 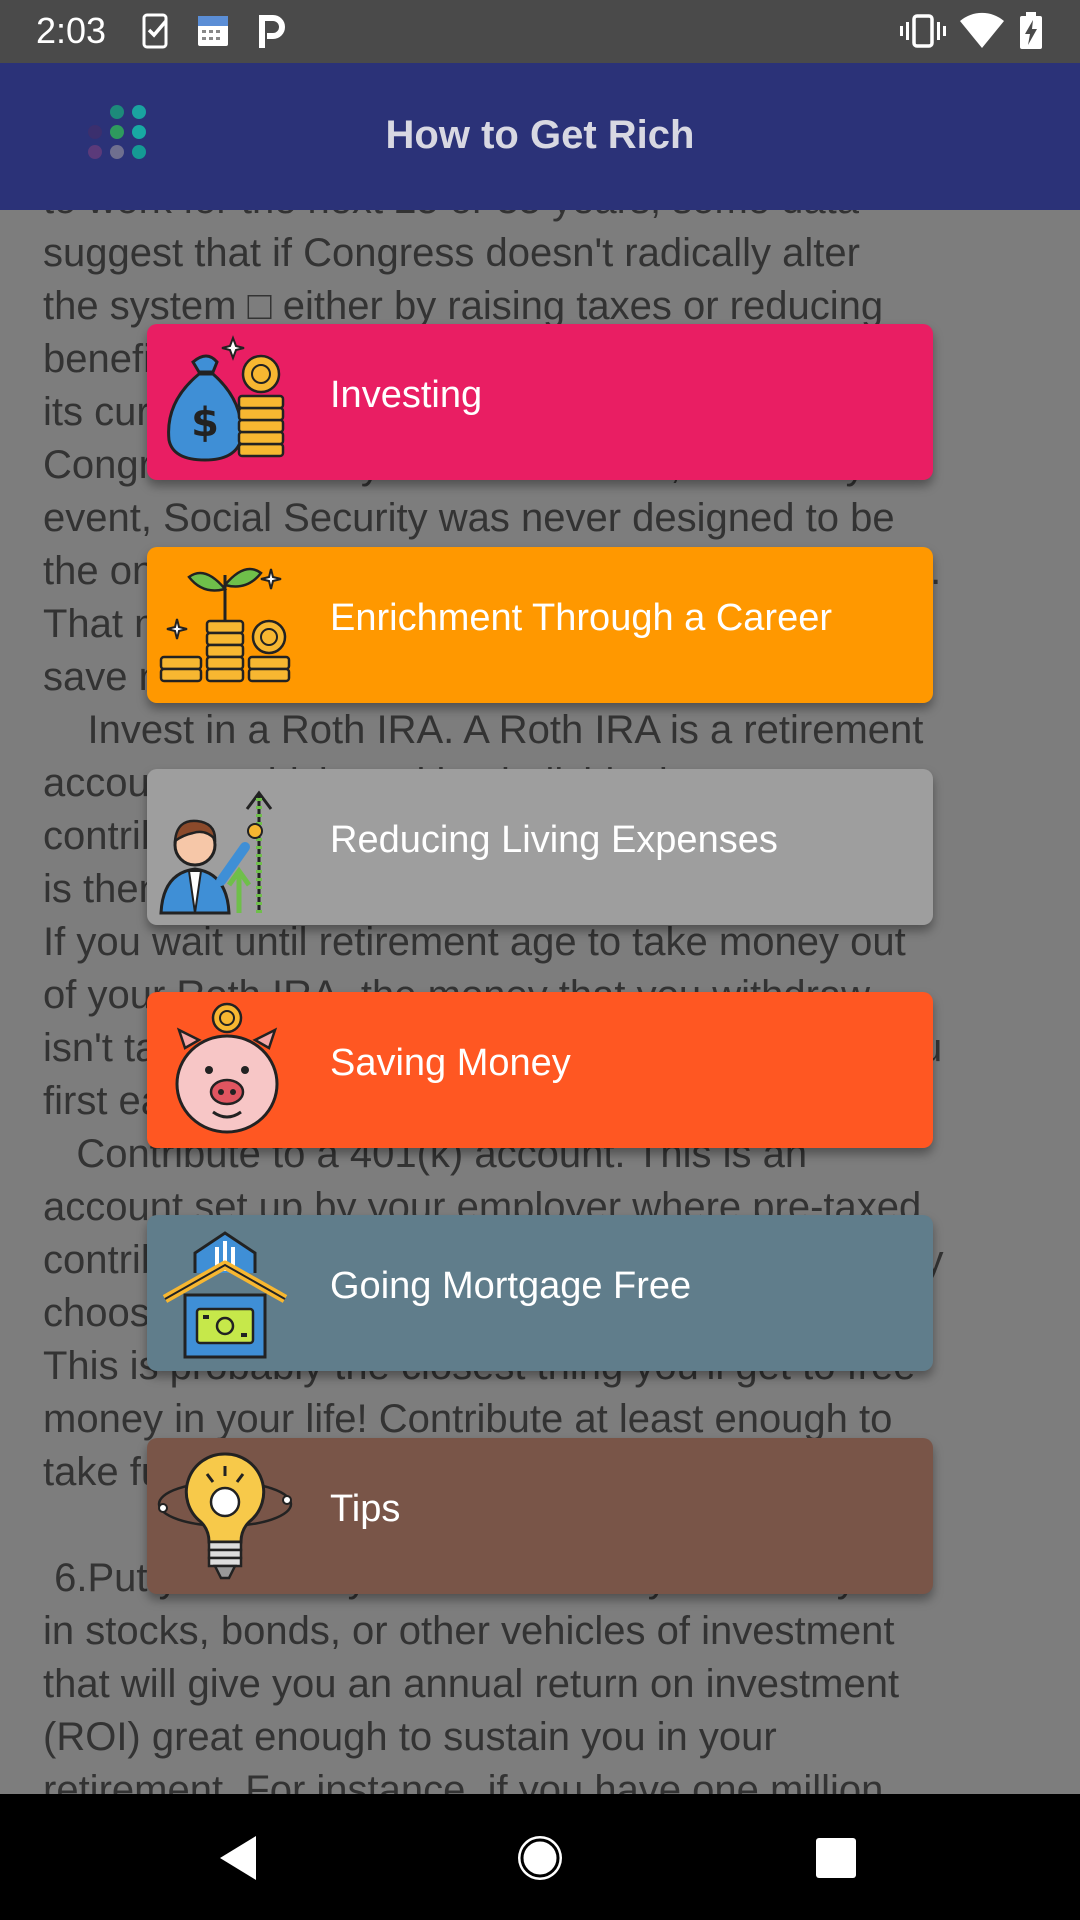 I want to click on battery-icon, so click(x=1031, y=30).